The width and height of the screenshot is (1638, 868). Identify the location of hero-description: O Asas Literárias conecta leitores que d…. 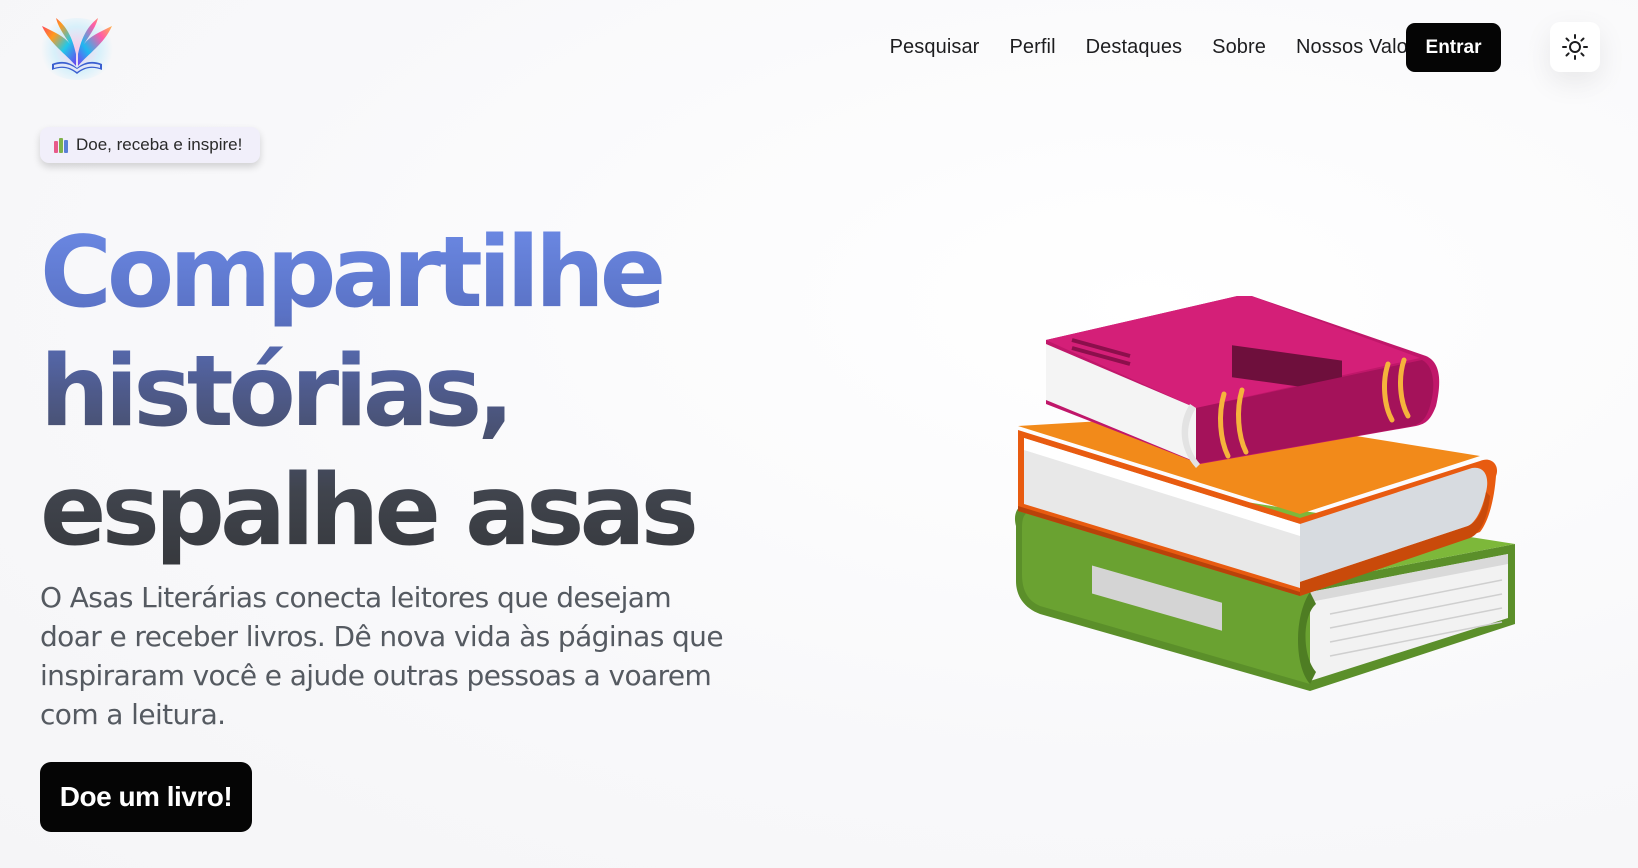
(382, 656).